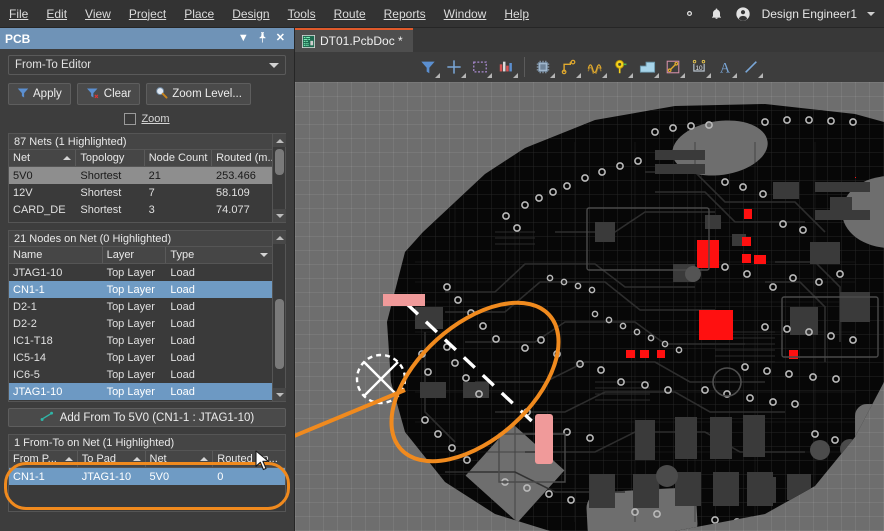 The height and width of the screenshot is (531, 884). What do you see at coordinates (56, 255) in the screenshot?
I see `nodes-col-name: Name` at bounding box center [56, 255].